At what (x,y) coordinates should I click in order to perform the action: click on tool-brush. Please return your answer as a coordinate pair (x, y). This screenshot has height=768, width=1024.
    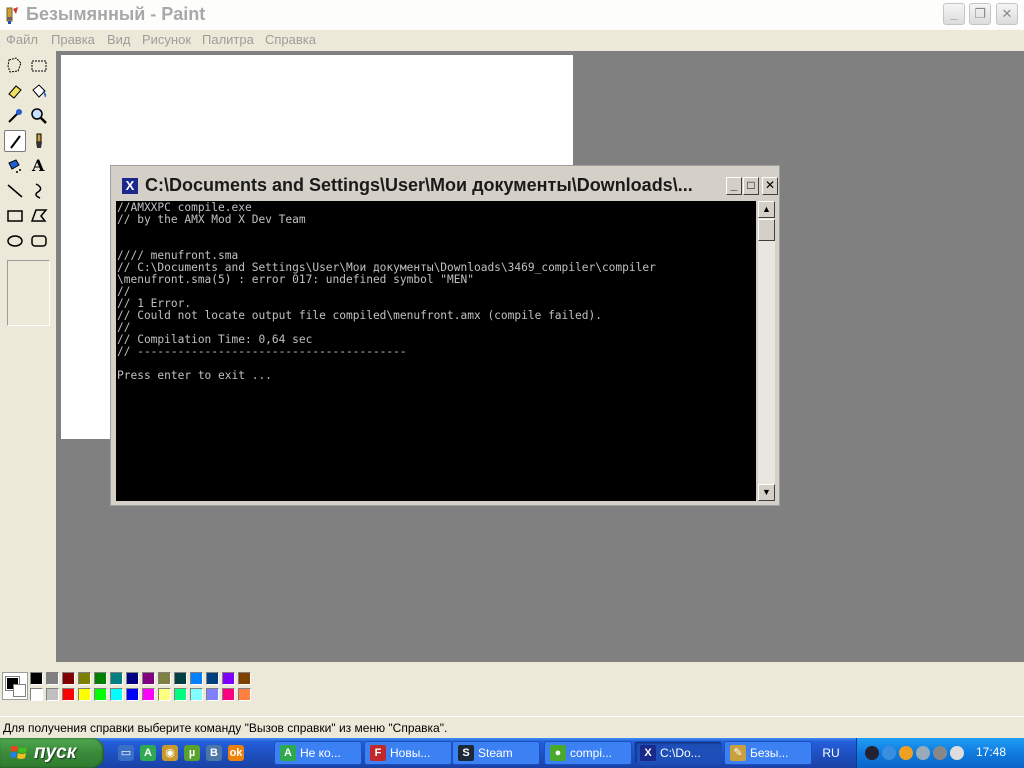
    Looking at the image, I should click on (39, 141).